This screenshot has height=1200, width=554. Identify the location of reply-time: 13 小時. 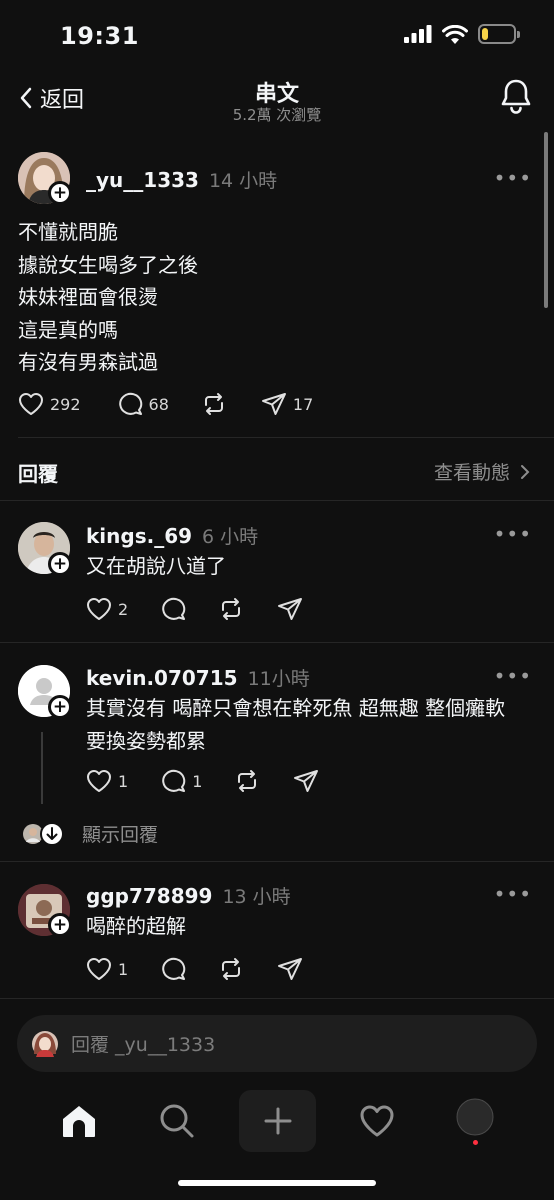
(256, 897).